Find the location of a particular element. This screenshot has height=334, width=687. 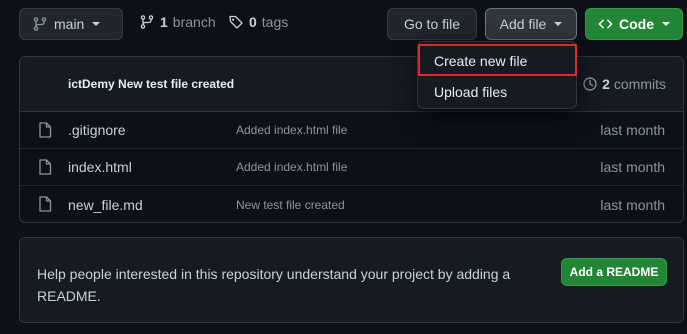

file-name-link: index.html is located at coordinates (100, 167).